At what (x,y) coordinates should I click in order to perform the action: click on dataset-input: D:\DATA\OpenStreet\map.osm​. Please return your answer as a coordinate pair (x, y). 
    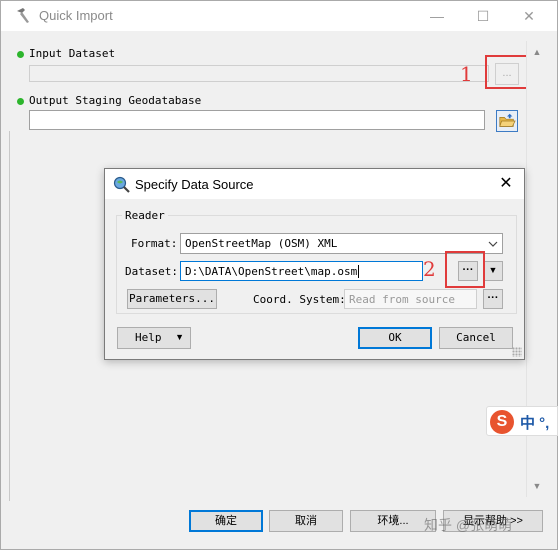
    Looking at the image, I should click on (301, 271).